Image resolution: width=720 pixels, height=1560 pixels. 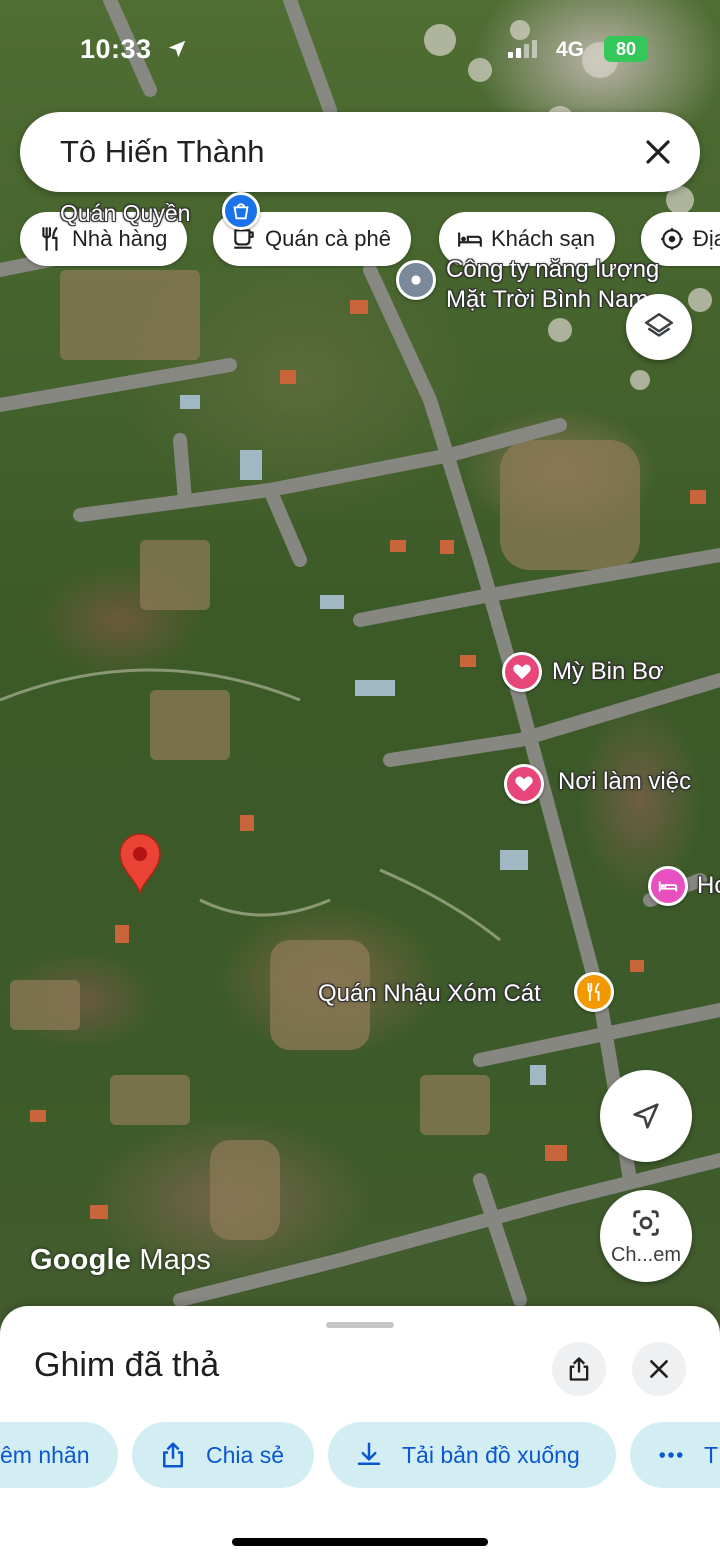 I want to click on my-location-button, so click(x=646, y=1116).